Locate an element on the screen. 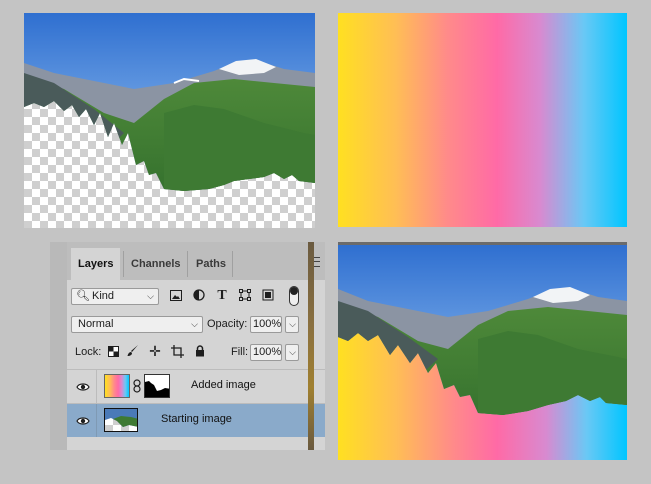 This screenshot has width=651, height=484. opacity-input: 100% is located at coordinates (266, 324).